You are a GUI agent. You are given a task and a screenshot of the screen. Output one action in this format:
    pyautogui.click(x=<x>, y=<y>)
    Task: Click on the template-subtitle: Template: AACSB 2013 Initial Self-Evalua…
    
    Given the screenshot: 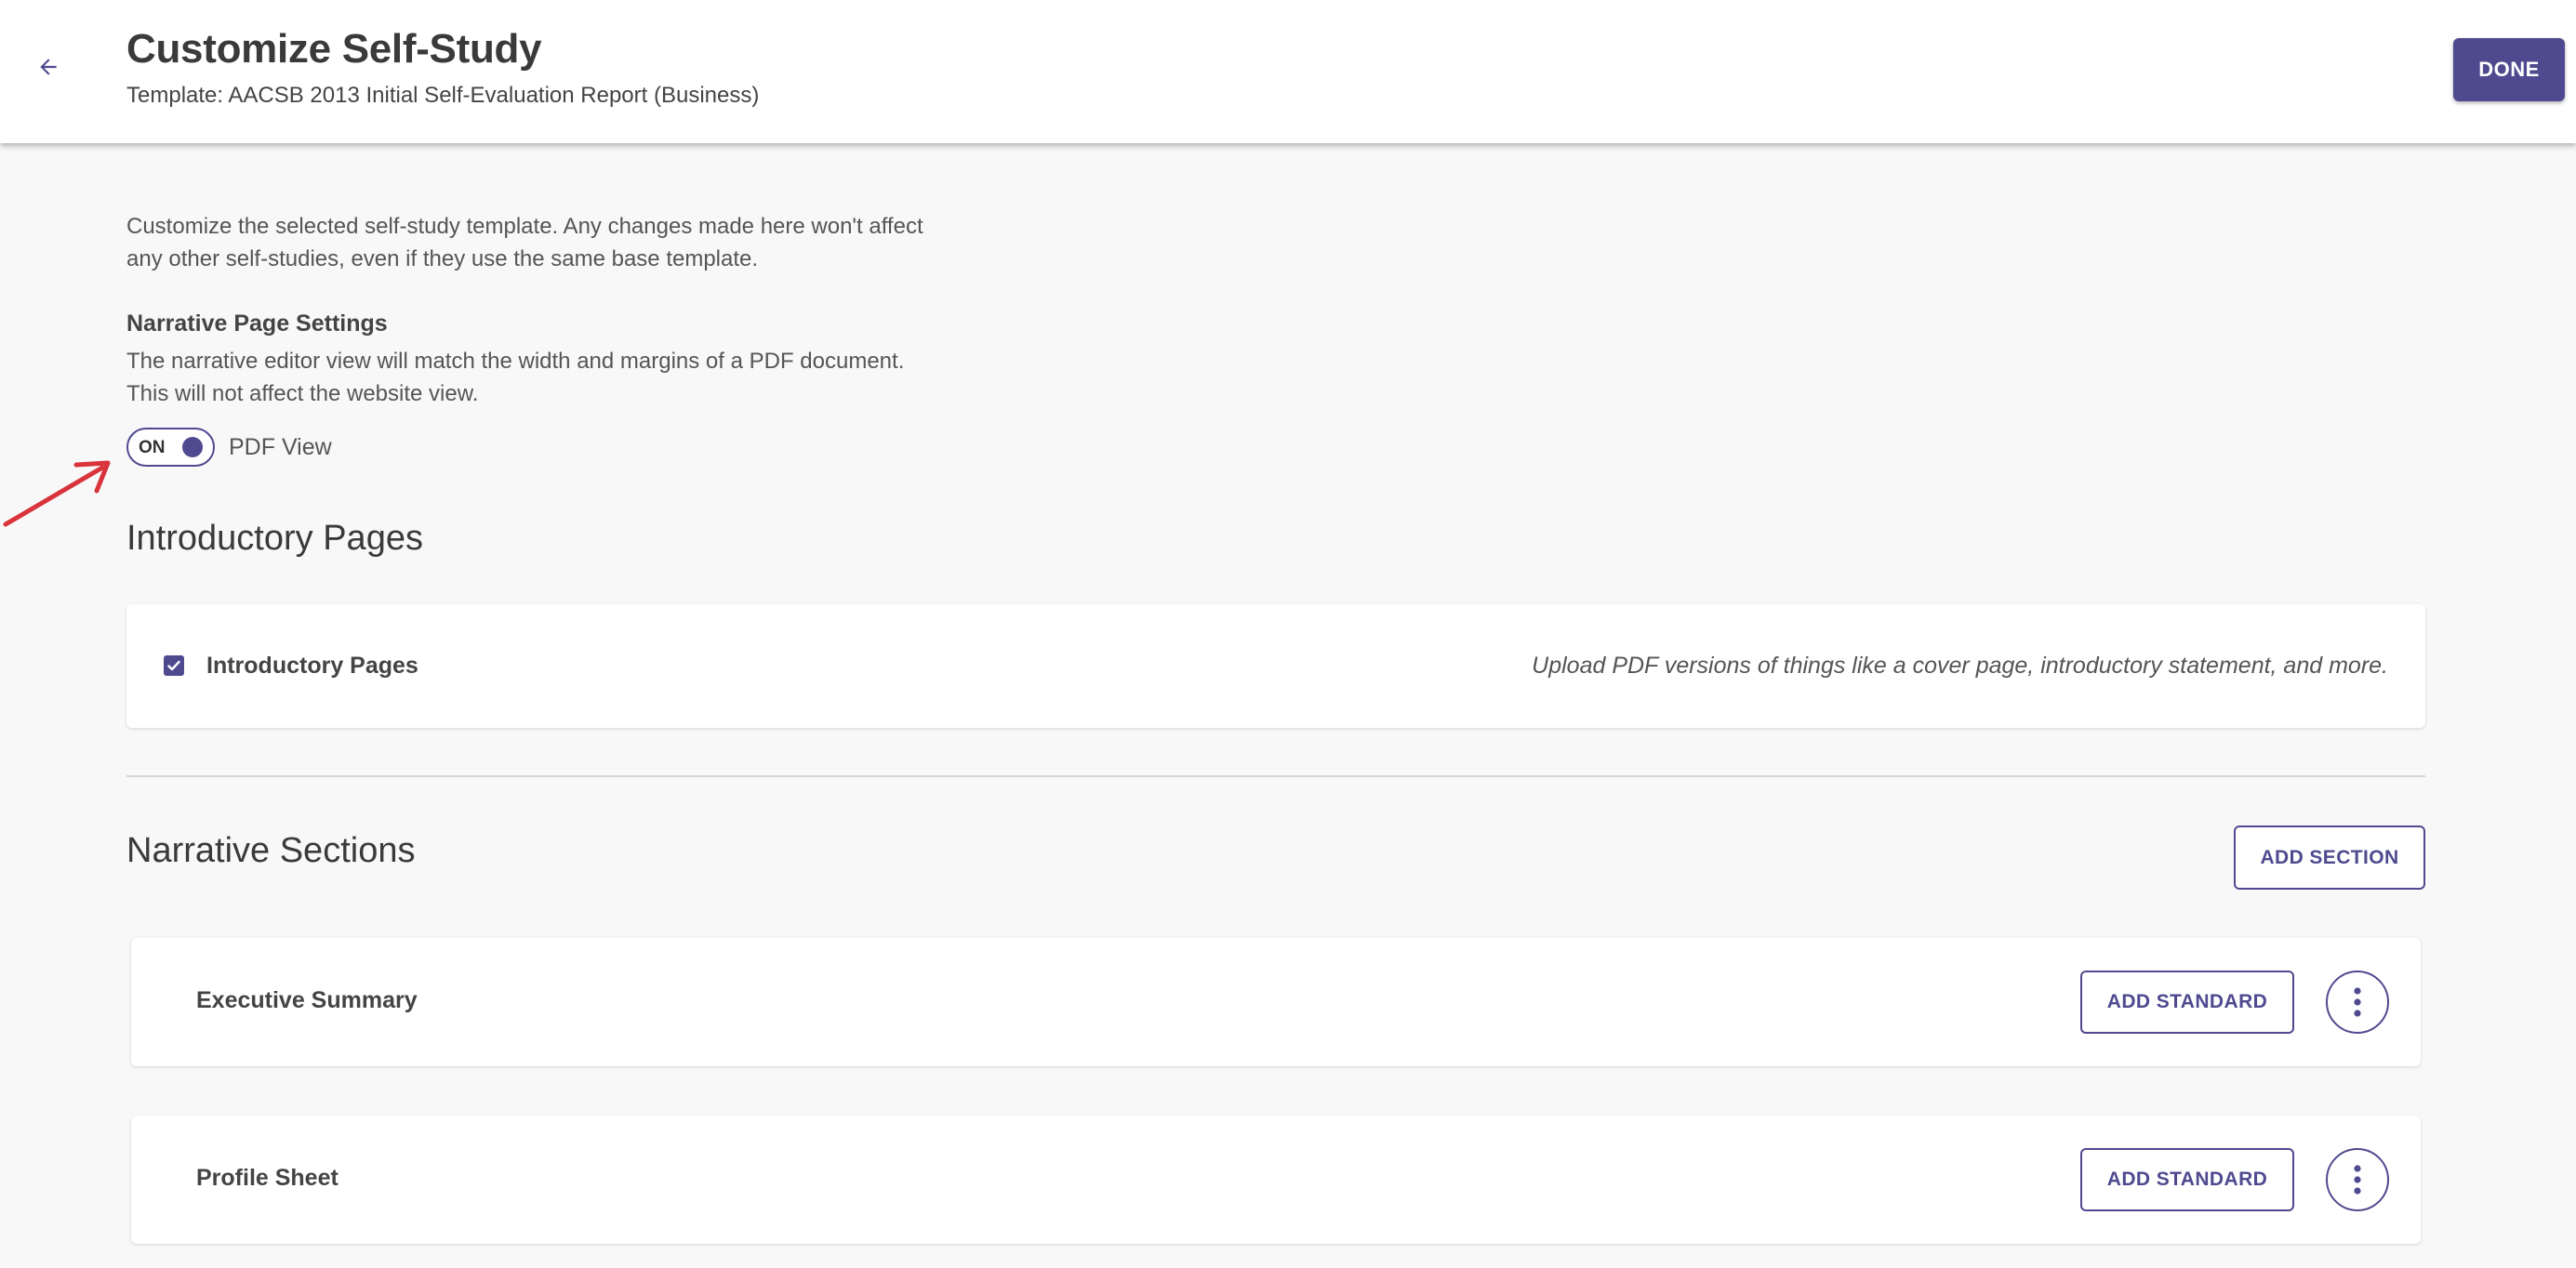 What is the action you would take?
    pyautogui.click(x=443, y=95)
    